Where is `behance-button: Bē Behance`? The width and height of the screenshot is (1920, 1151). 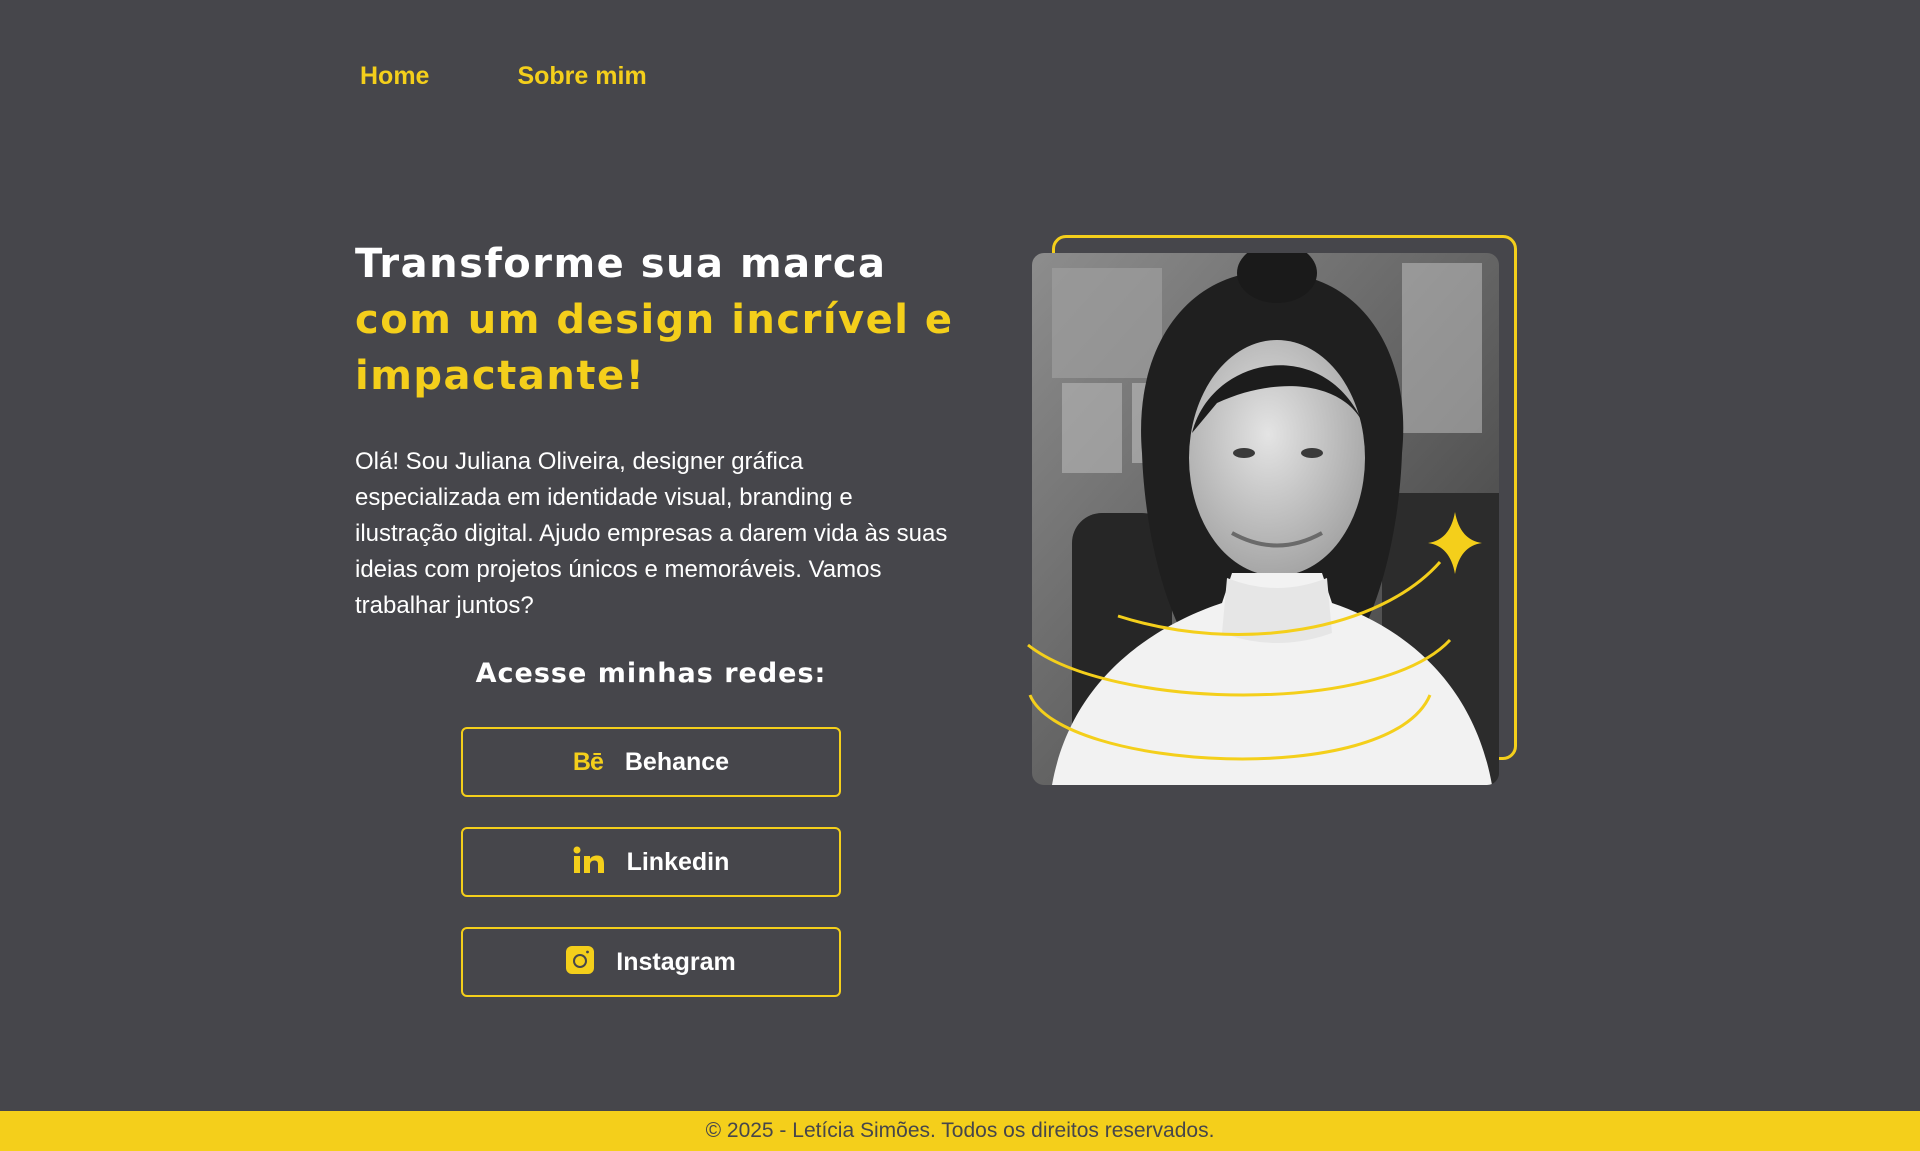
behance-button: Bē Behance is located at coordinates (651, 762).